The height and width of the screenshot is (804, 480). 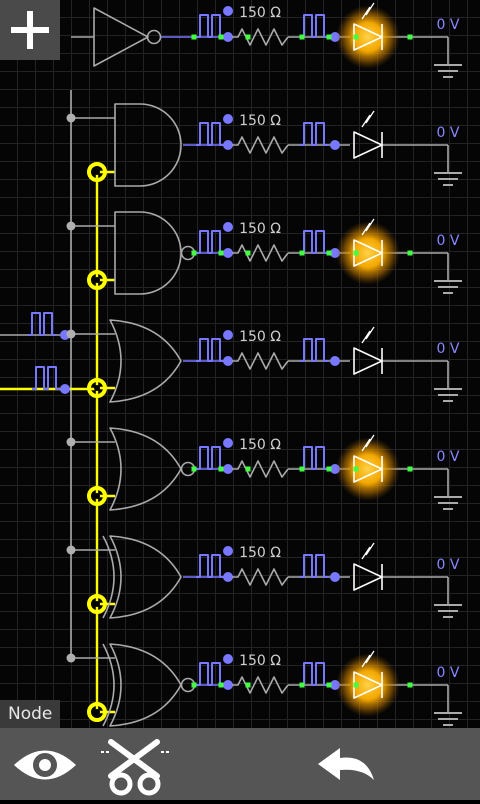 I want to click on input-a-signal, so click(x=42, y=324).